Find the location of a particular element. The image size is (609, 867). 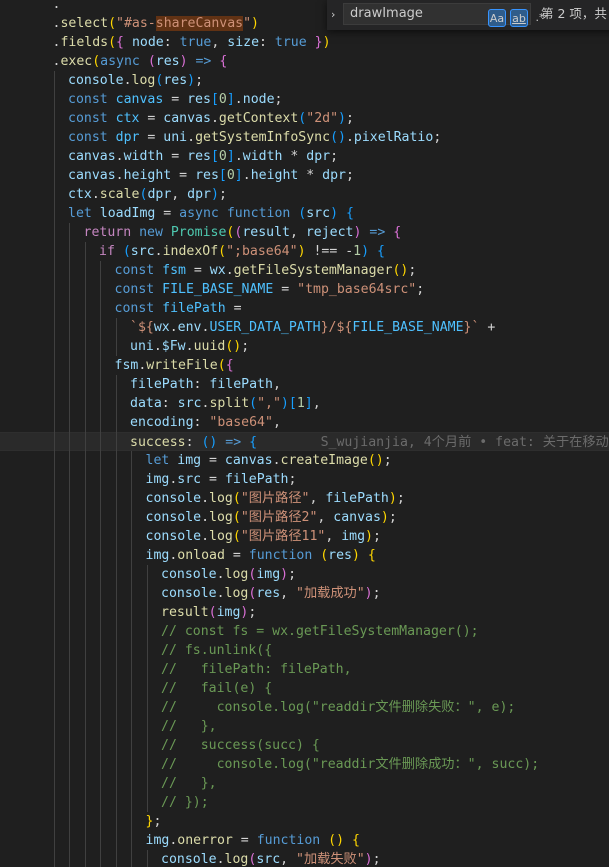

code-token: }` is located at coordinates (471, 327).